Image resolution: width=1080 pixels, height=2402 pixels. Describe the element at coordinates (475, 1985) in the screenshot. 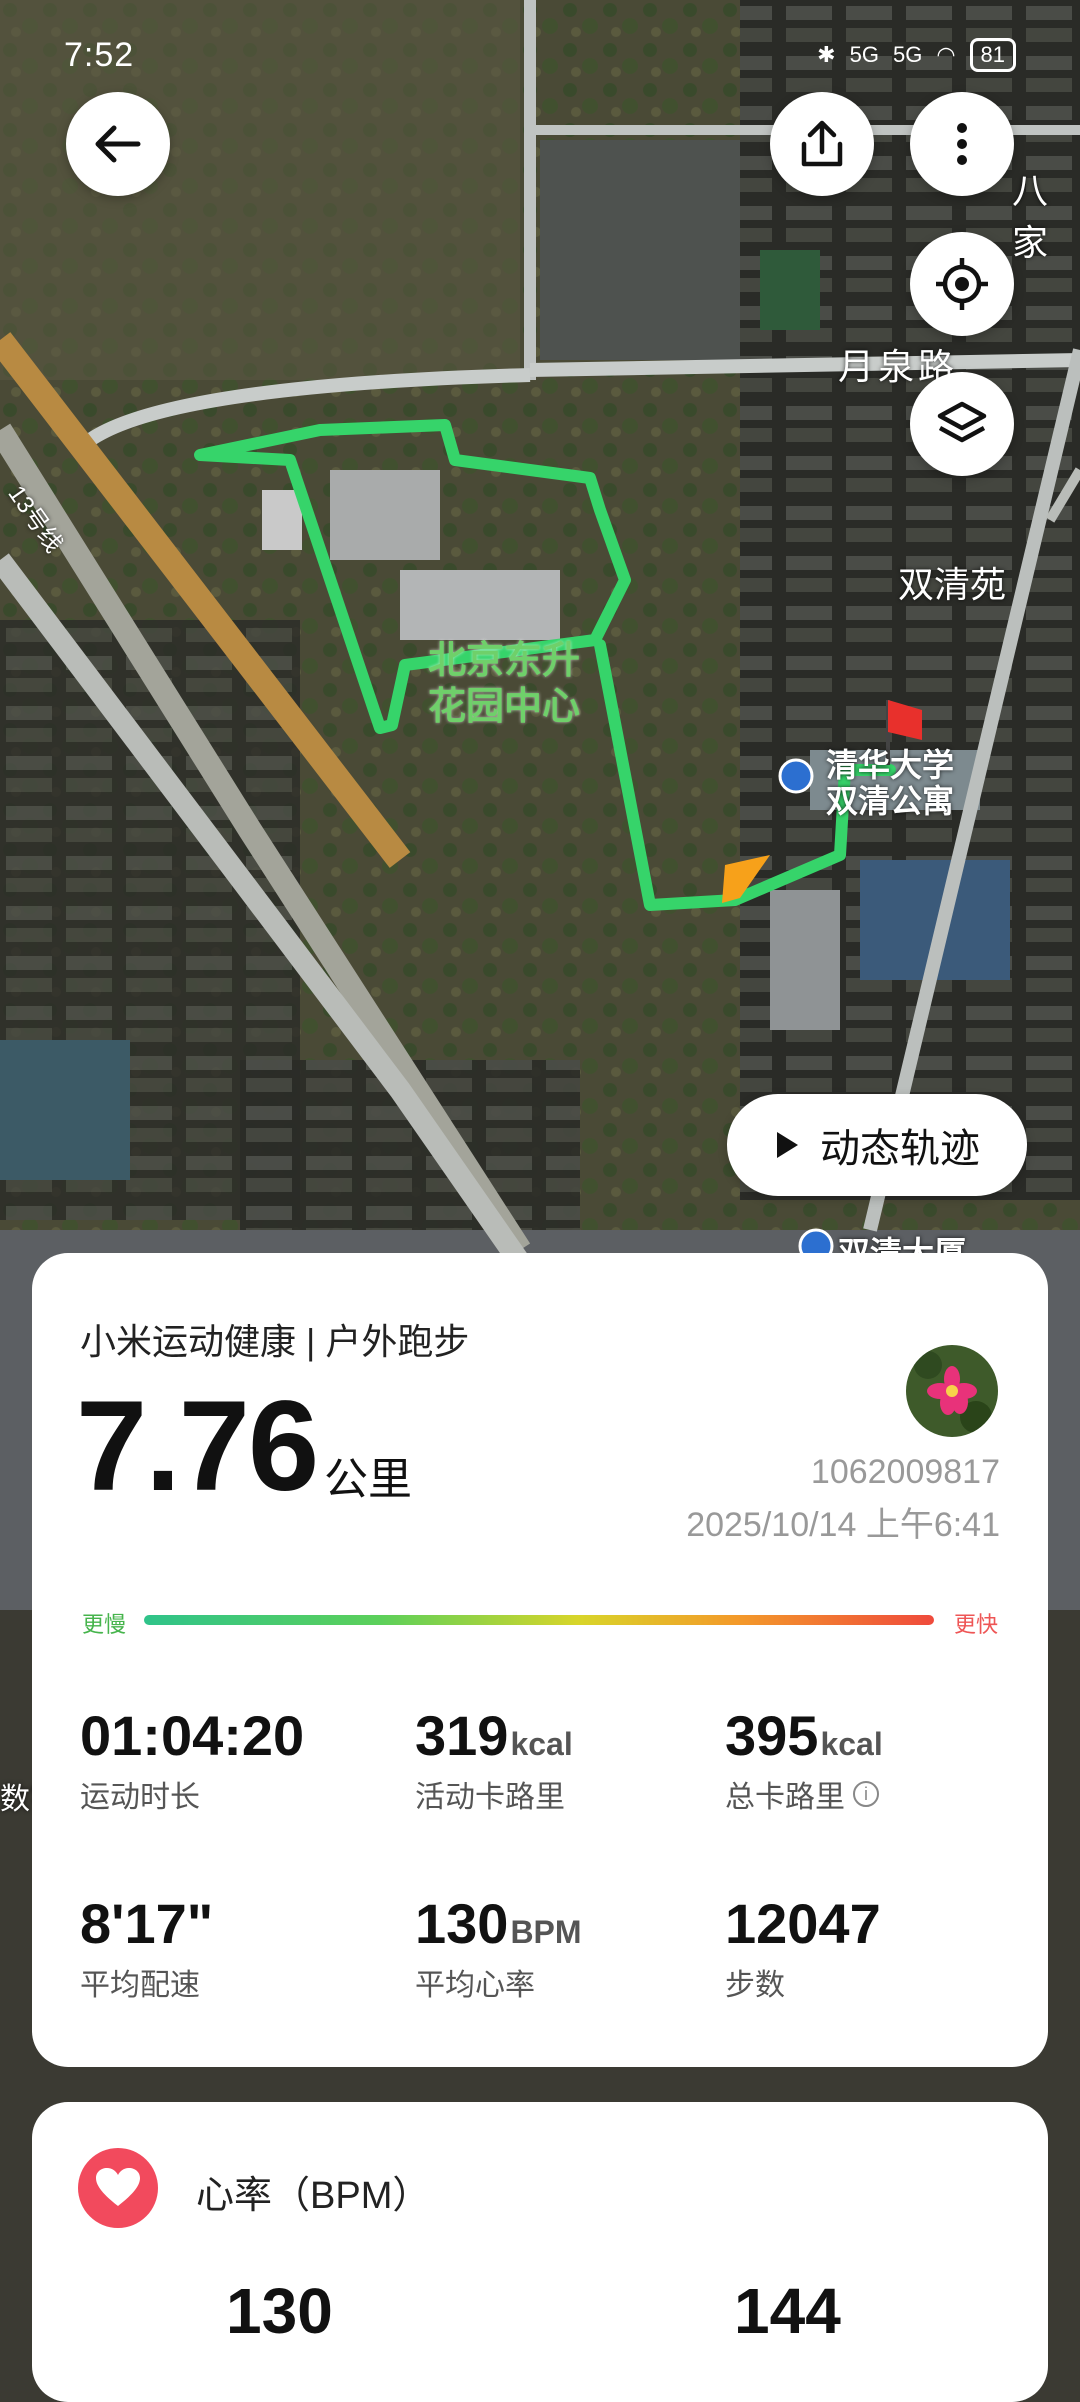

I see `stat-label: 平均心率` at that location.